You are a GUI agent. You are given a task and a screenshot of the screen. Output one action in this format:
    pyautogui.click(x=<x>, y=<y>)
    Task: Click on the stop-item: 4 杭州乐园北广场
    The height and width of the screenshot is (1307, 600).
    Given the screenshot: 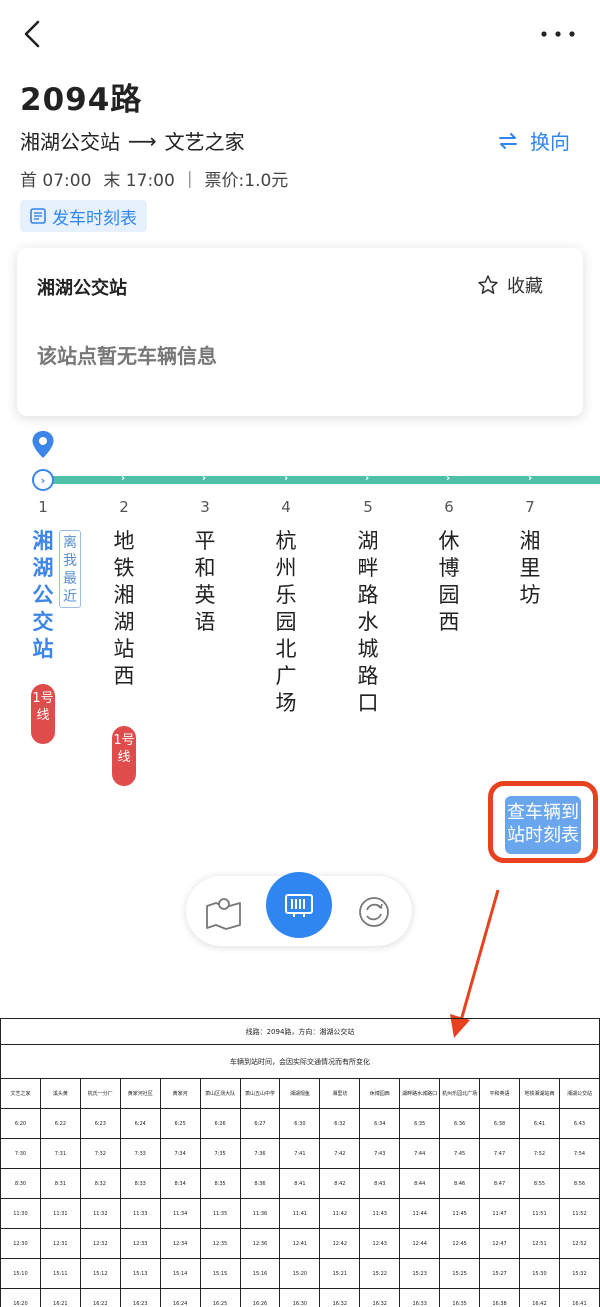 What is the action you would take?
    pyautogui.click(x=286, y=607)
    